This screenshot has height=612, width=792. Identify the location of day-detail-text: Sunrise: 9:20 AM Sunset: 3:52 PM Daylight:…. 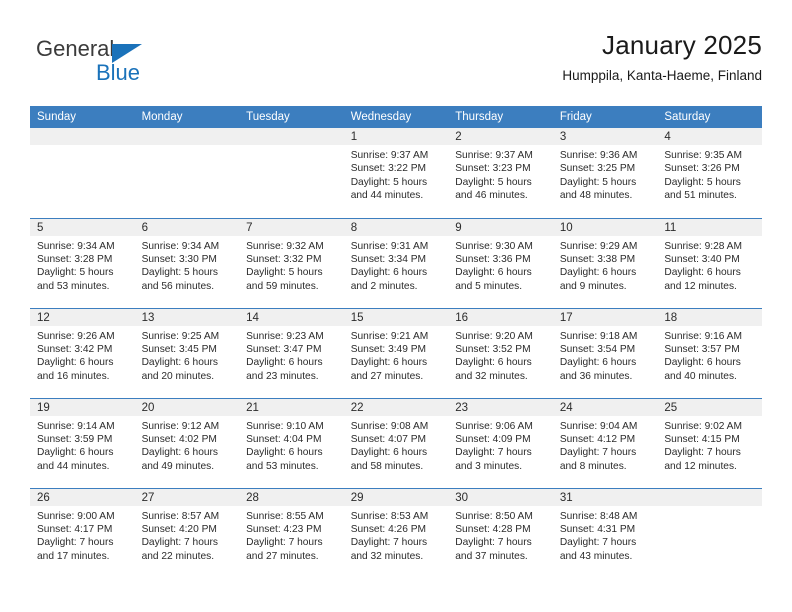
(500, 355).